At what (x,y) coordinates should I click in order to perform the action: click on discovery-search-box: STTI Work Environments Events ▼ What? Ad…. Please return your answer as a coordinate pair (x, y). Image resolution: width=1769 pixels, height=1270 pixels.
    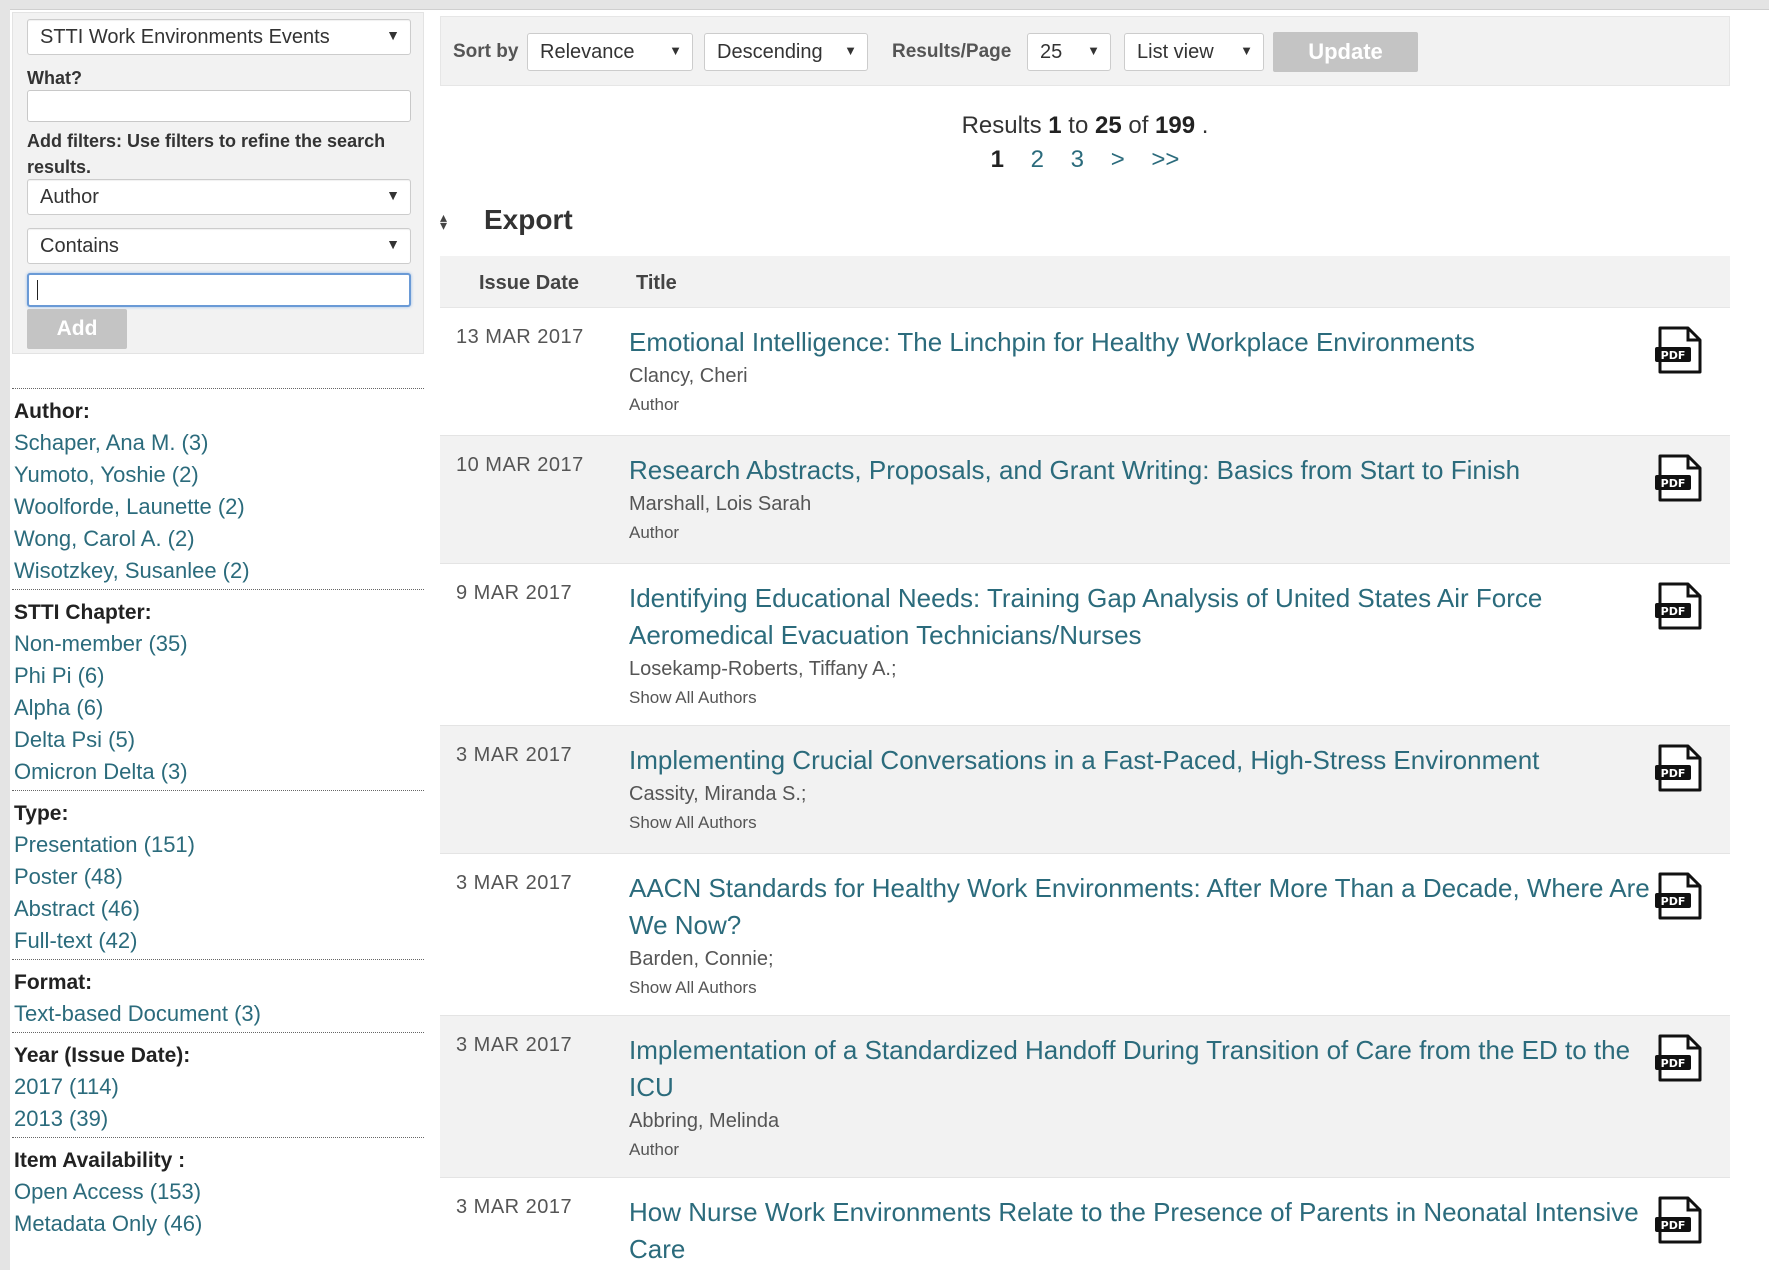
    Looking at the image, I should click on (218, 183).